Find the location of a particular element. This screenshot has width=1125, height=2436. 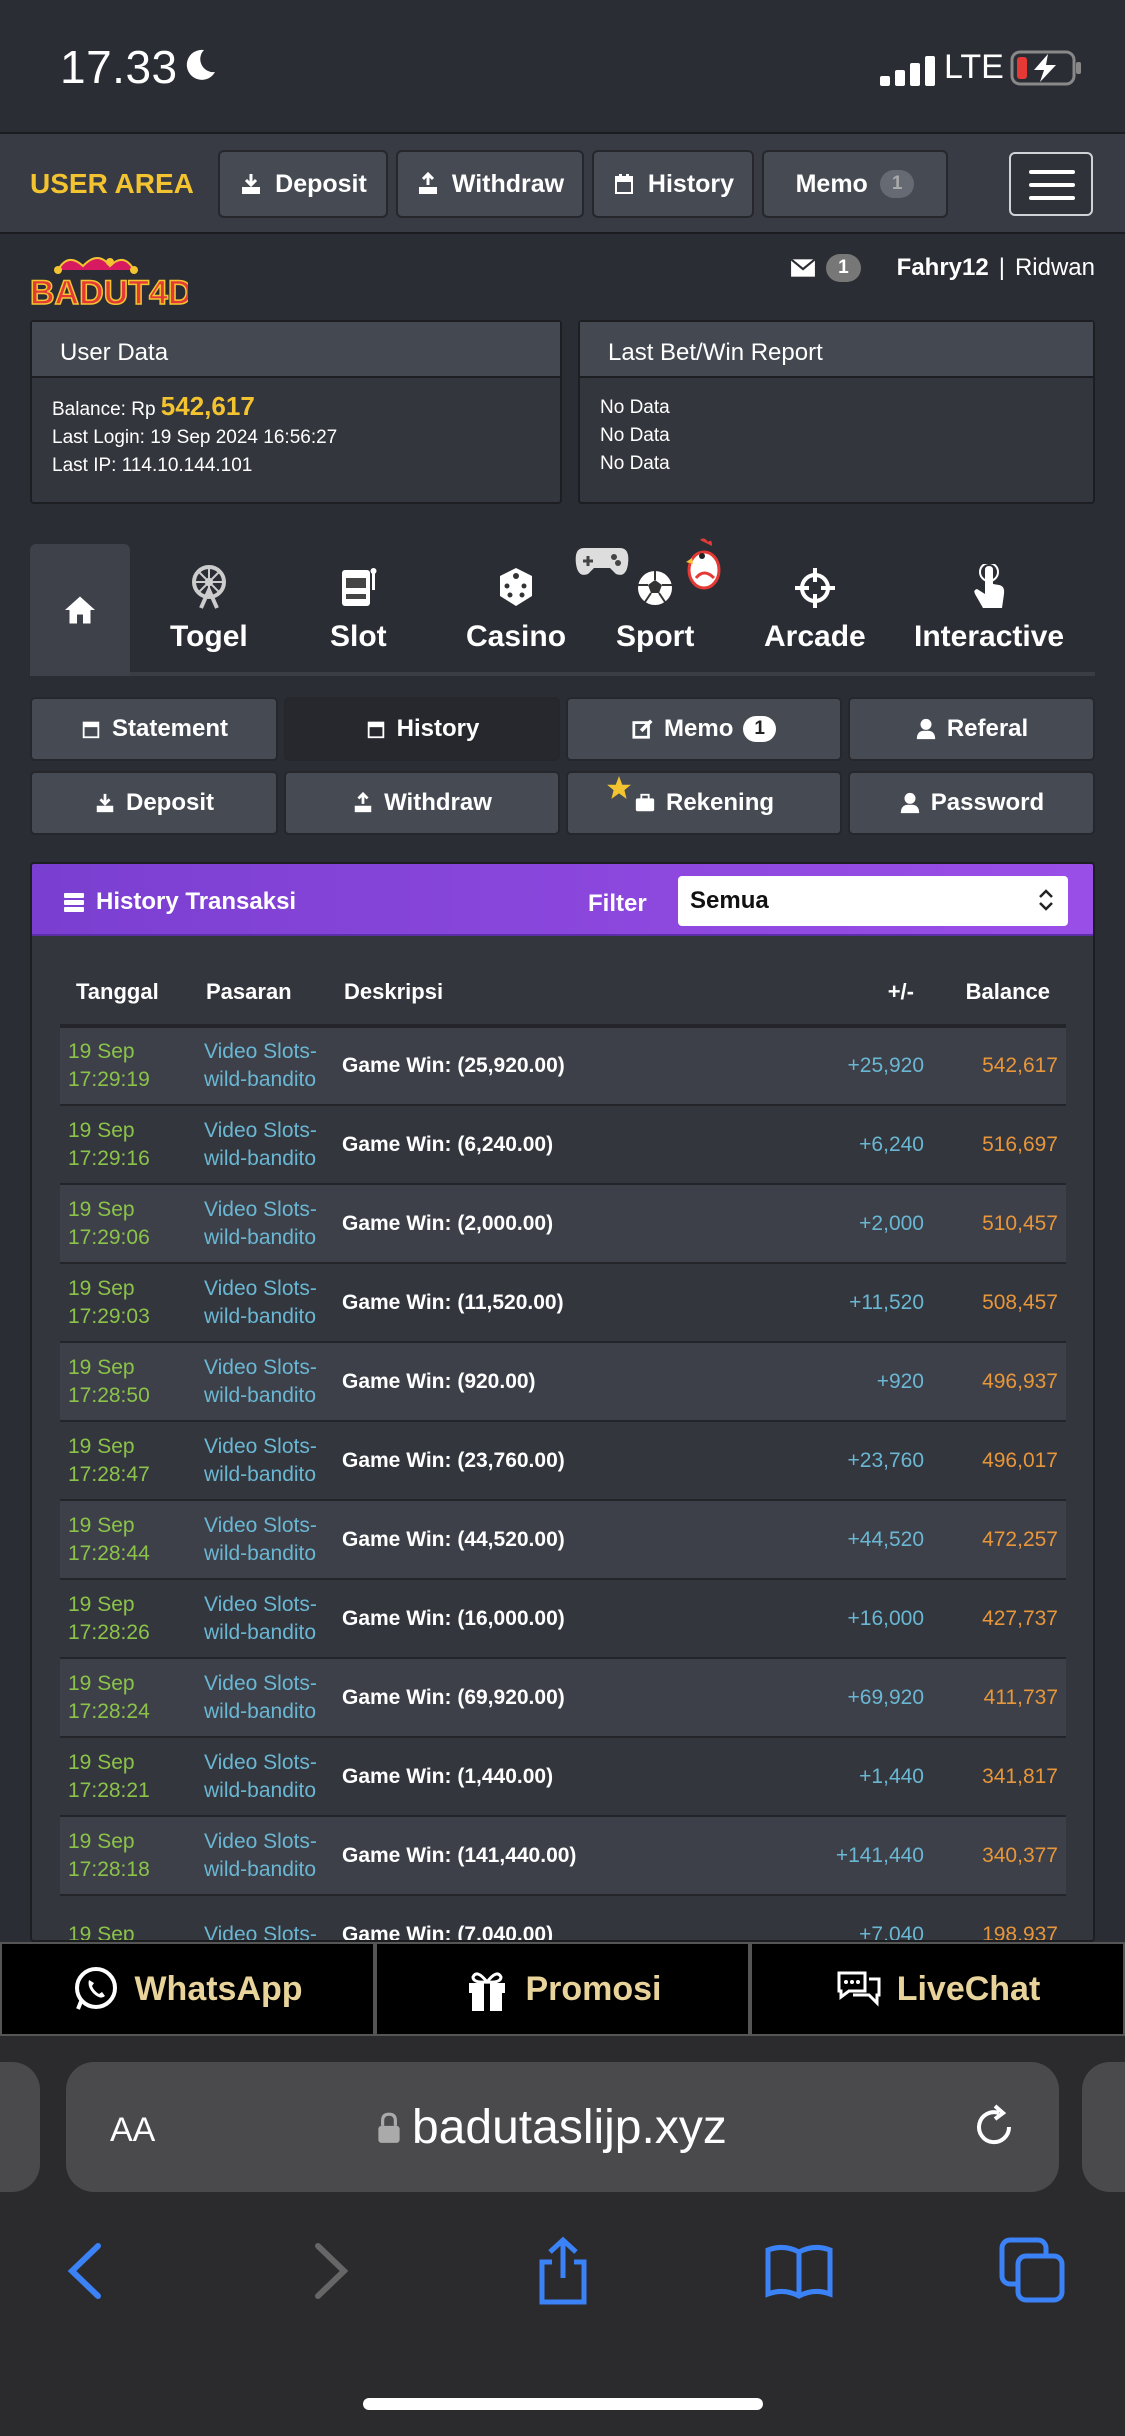

next-tab-preview is located at coordinates (1103, 2127).